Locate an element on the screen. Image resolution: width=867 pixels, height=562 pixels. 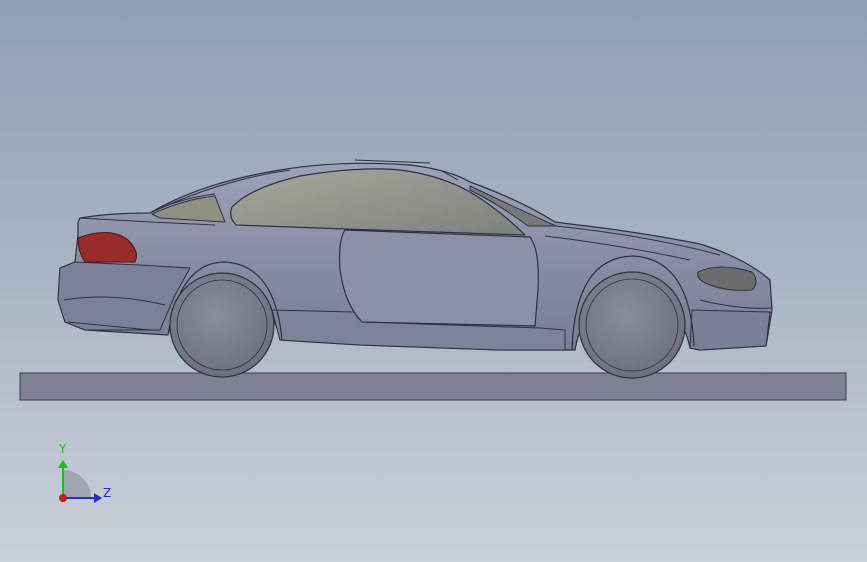
ground-plane is located at coordinates (433, 386).